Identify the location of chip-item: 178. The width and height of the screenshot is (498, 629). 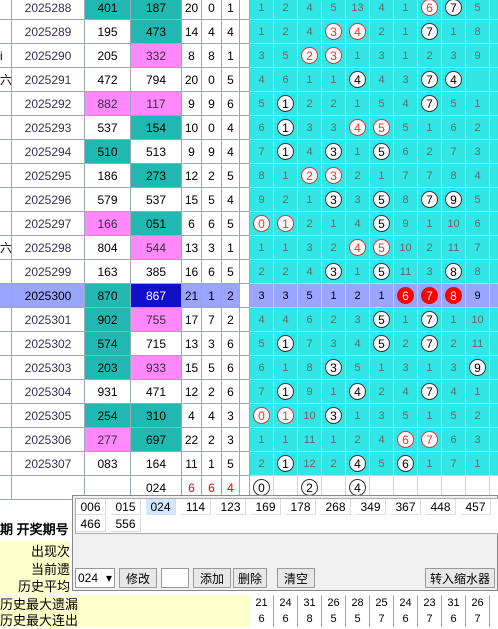
(301, 507).